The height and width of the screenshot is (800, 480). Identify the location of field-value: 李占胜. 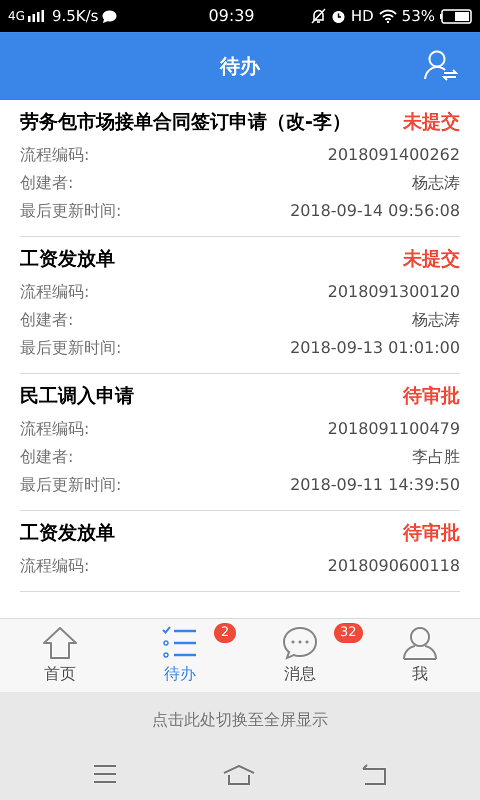
(436, 457).